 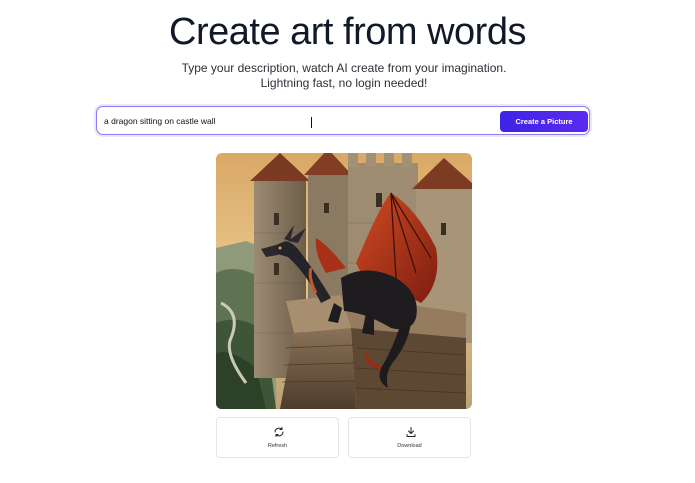 What do you see at coordinates (277, 446) in the screenshot?
I see `refresh-label: Refresh` at bounding box center [277, 446].